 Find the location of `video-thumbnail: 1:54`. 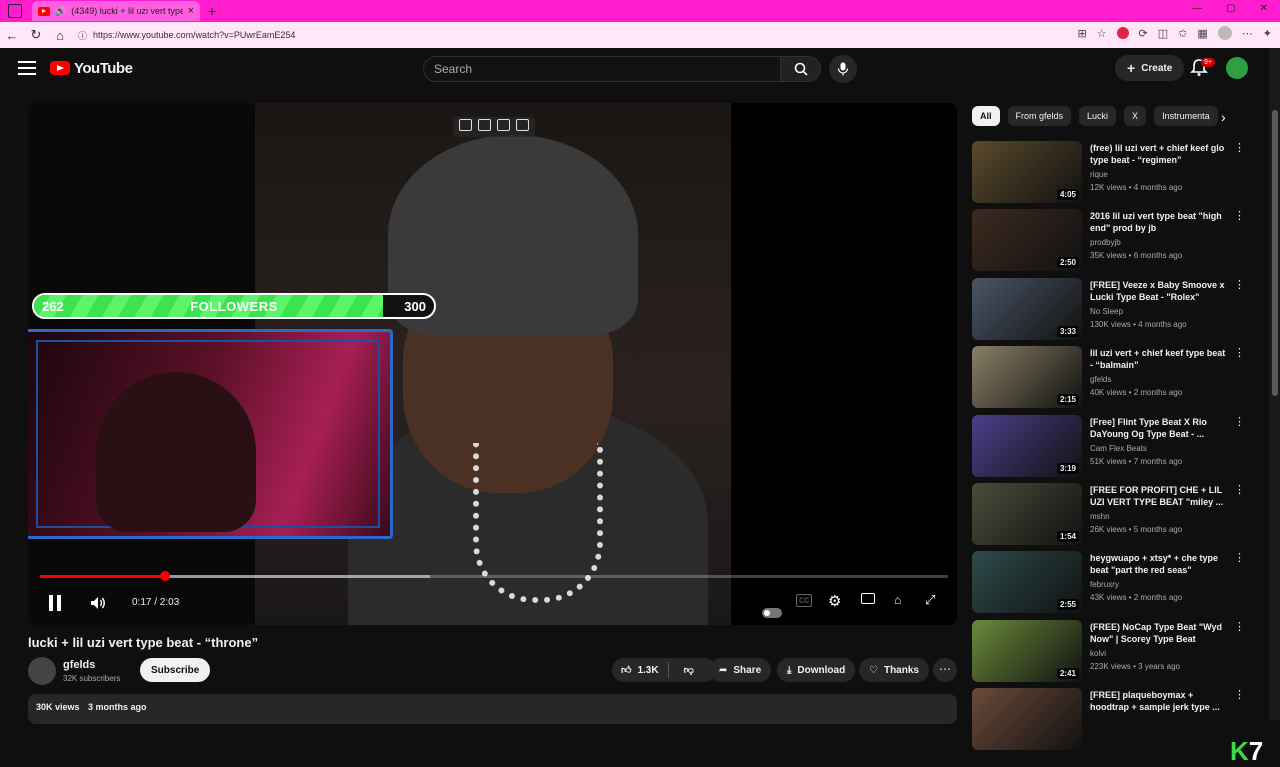

video-thumbnail: 1:54 is located at coordinates (1027, 513).